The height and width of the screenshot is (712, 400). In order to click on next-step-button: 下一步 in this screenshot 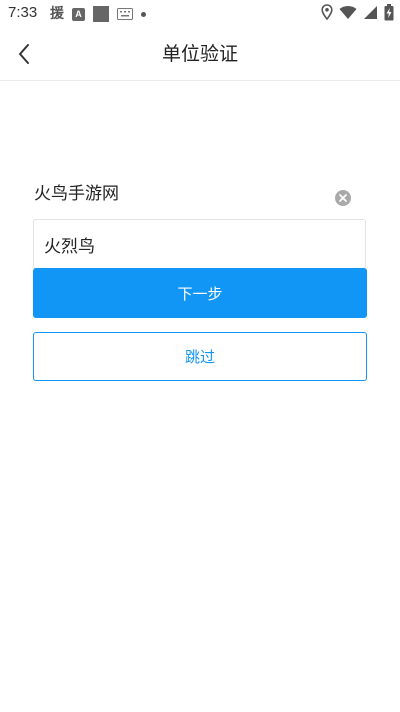, I will do `click(200, 293)`.